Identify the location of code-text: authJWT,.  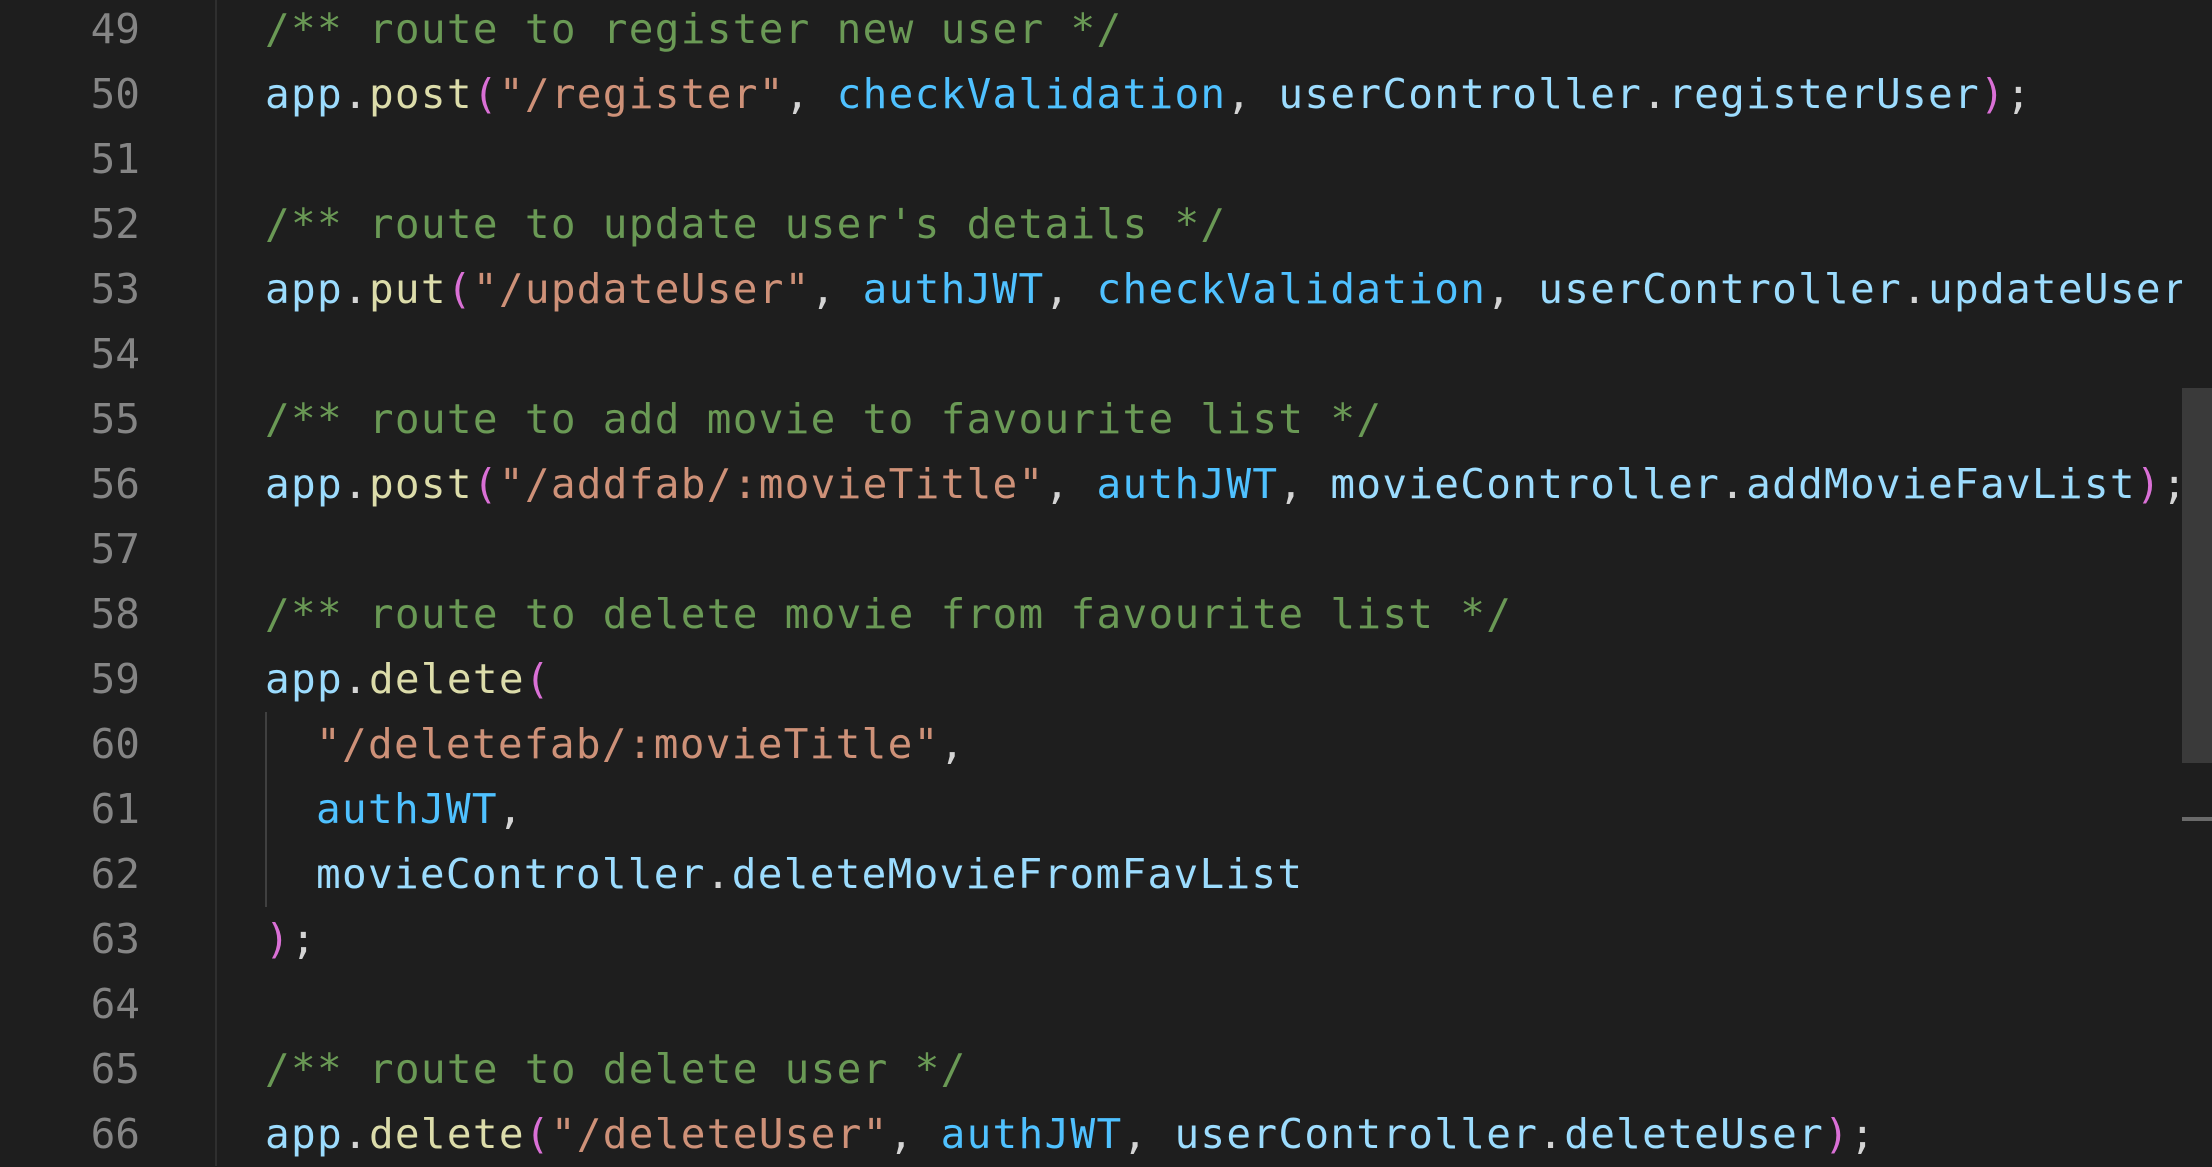
(420, 809).